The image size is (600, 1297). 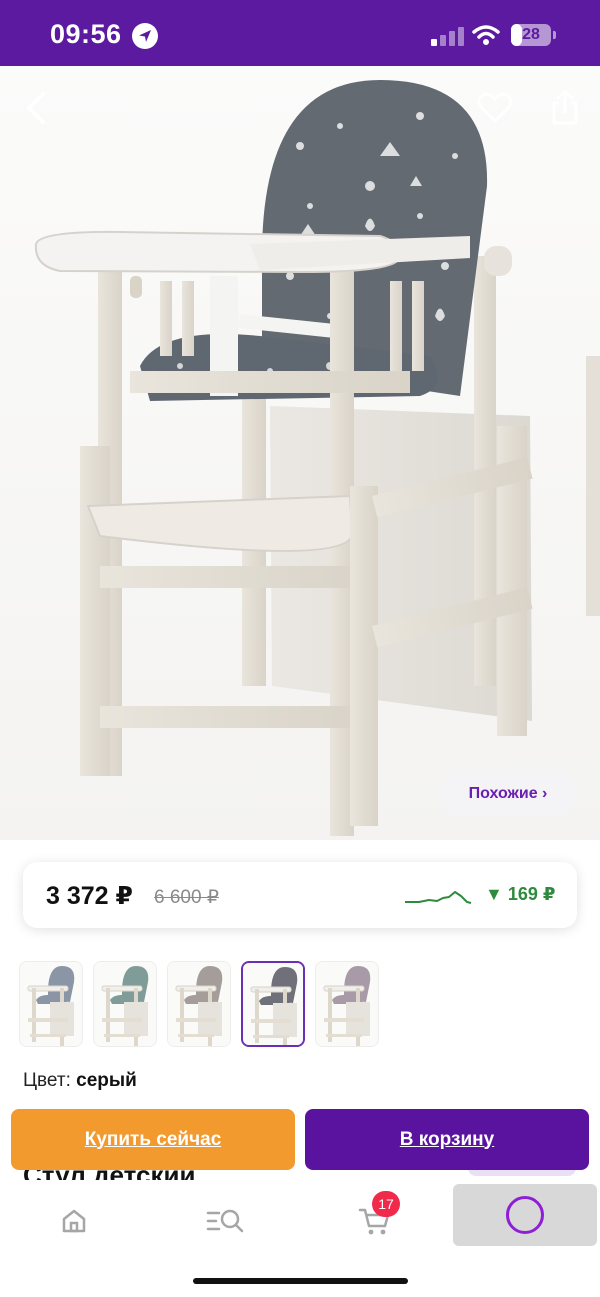 I want to click on cellular-signal-icon, so click(x=448, y=36).